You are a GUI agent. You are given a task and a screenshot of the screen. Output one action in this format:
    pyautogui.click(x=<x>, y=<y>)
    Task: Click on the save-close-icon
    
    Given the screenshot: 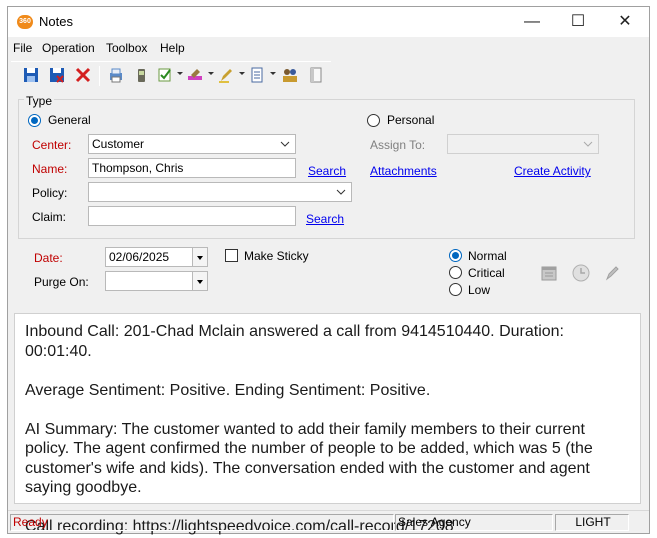 What is the action you would take?
    pyautogui.click(x=57, y=75)
    